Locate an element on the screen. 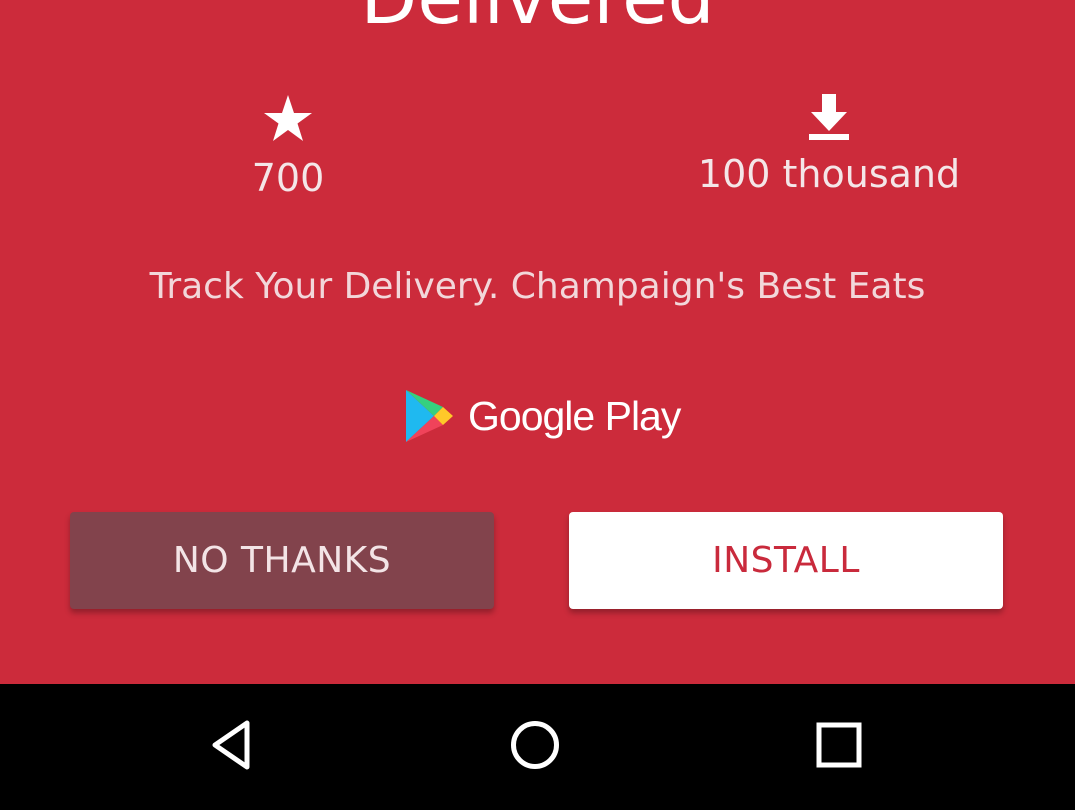  rating-count: 700 is located at coordinates (288, 178).